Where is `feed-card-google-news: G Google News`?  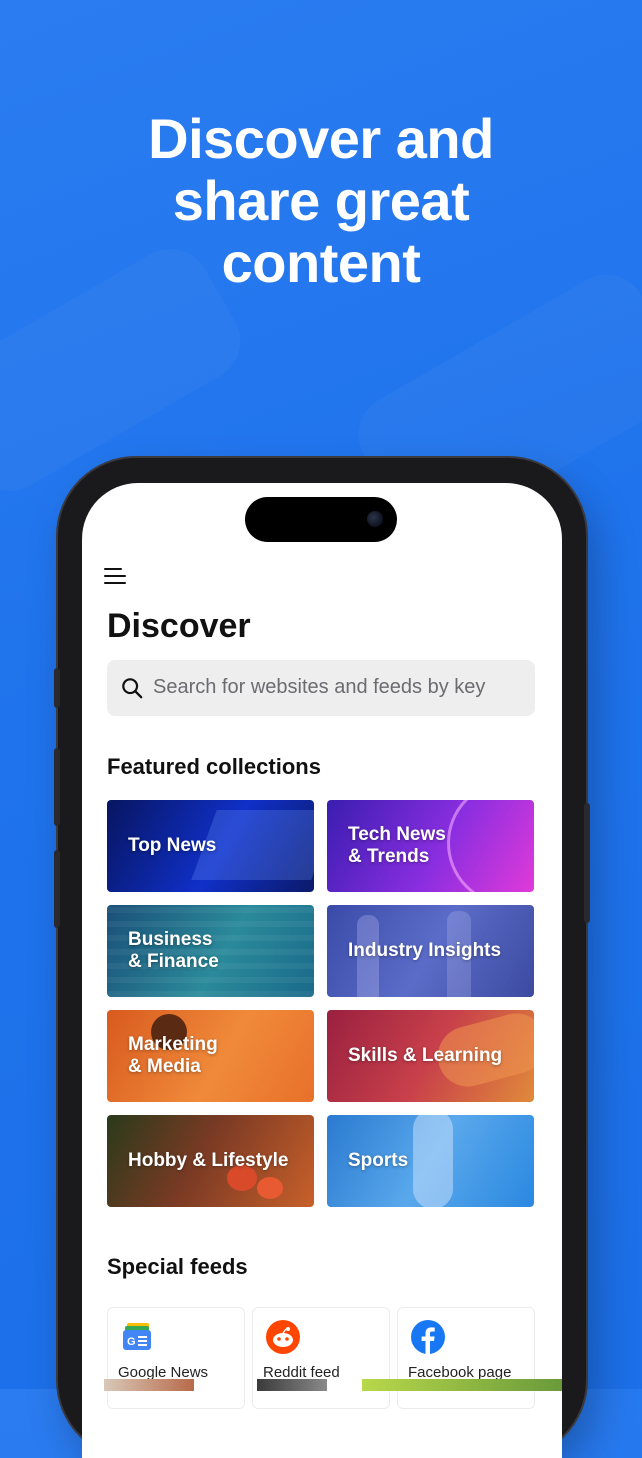
feed-card-google-news: G Google News is located at coordinates (176, 1358).